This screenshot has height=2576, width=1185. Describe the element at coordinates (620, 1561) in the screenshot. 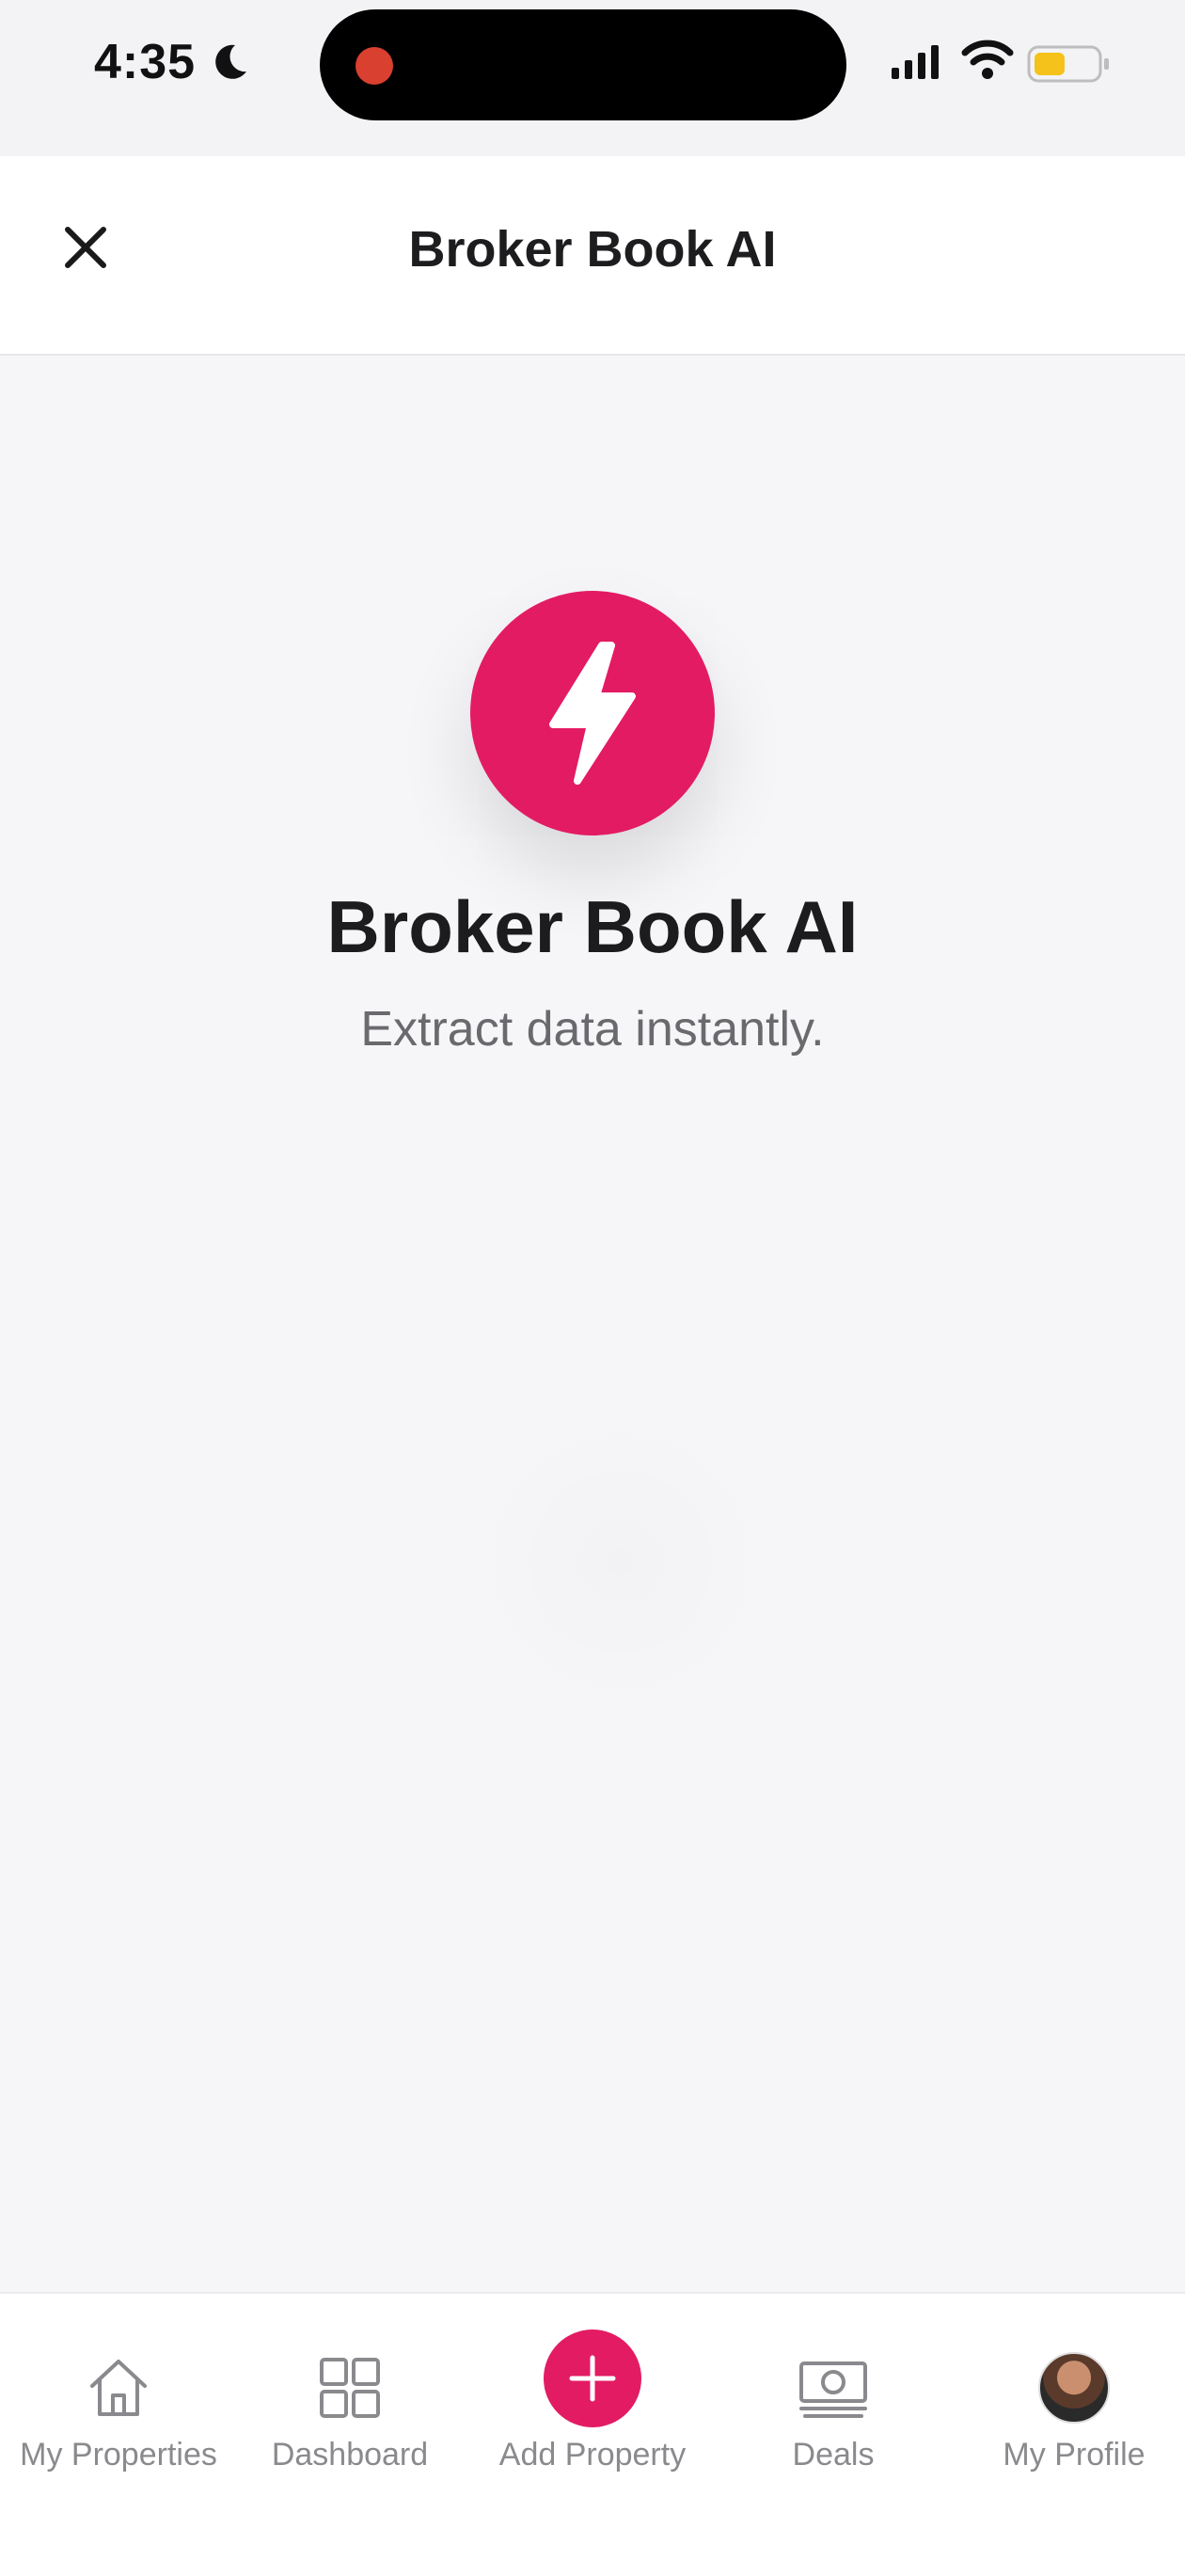

I see `loading-indicator` at that location.